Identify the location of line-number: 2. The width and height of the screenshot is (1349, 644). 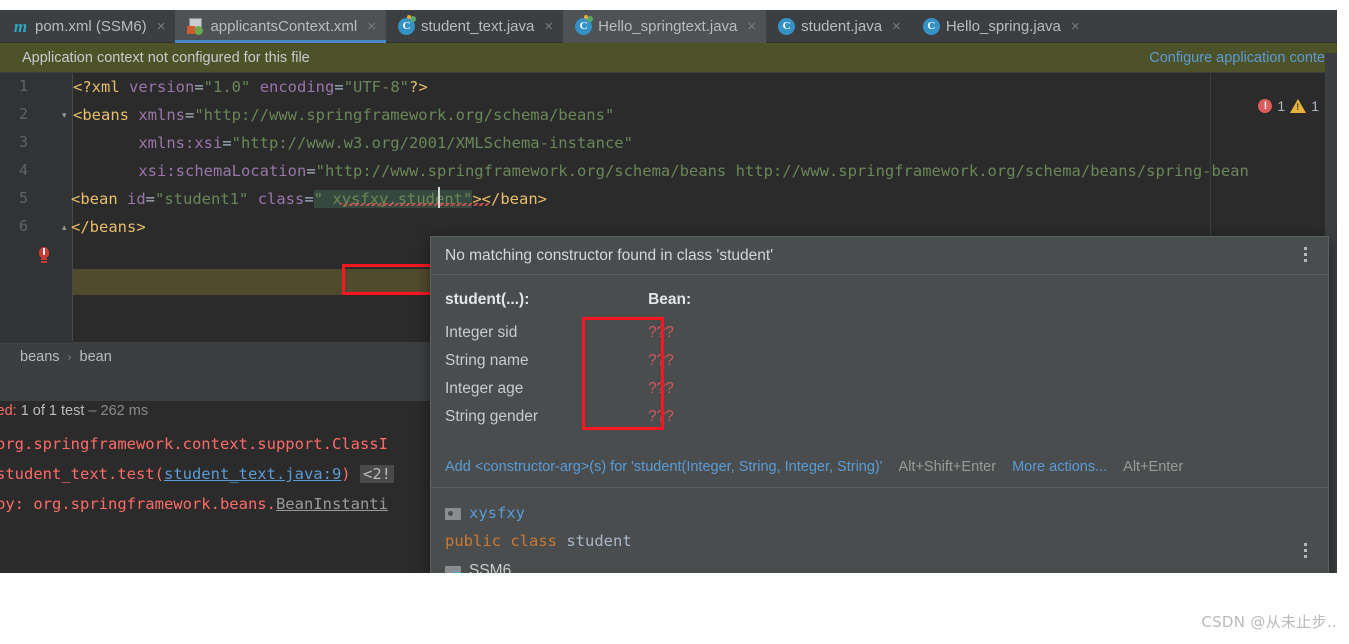
(23, 114).